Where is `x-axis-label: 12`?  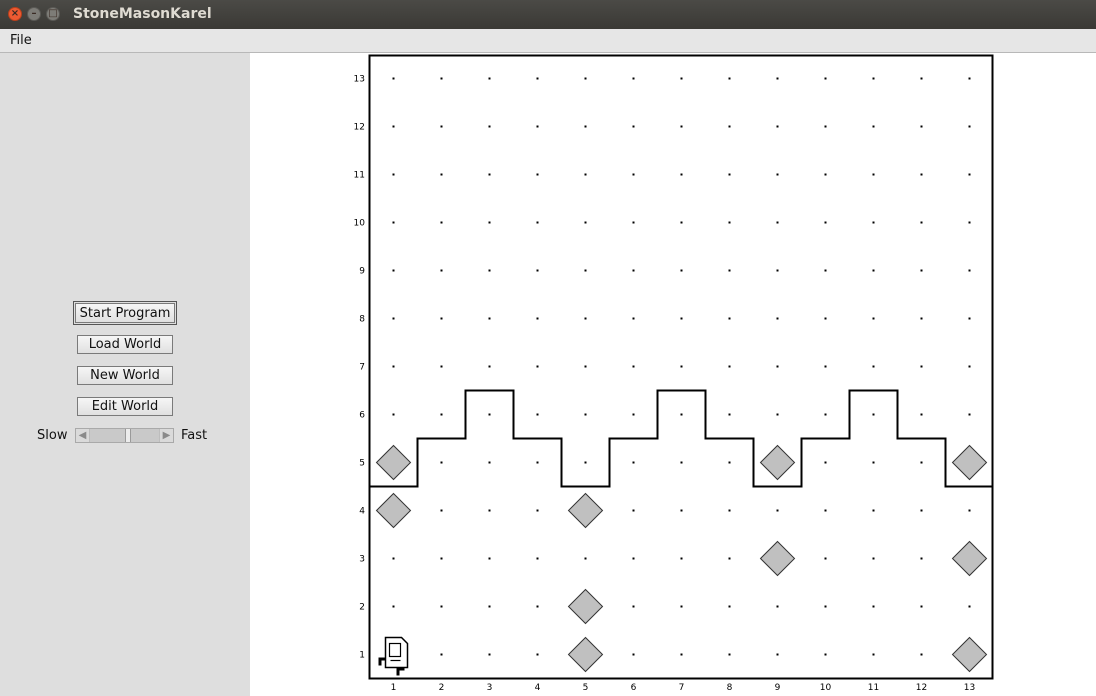
x-axis-label: 12 is located at coordinates (921, 688).